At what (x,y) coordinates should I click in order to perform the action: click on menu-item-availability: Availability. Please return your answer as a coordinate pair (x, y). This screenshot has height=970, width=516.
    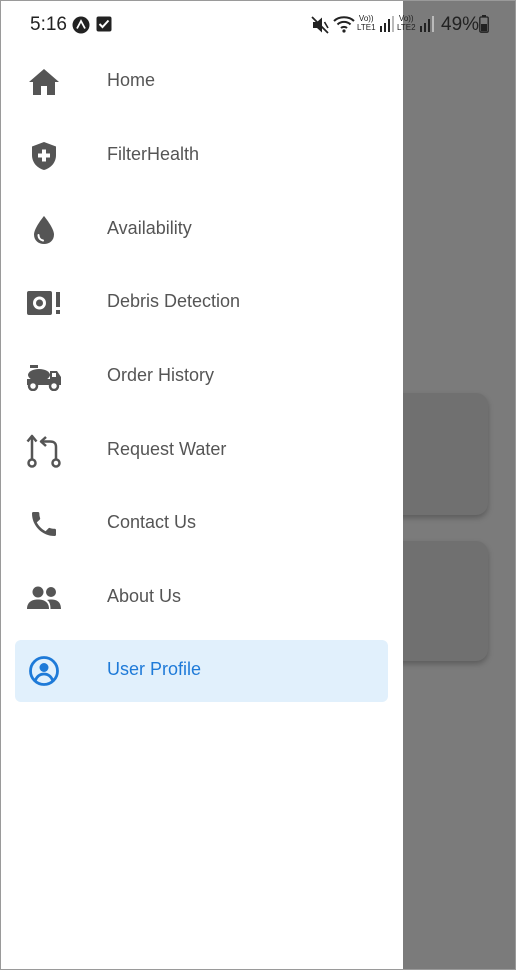
    Looking at the image, I should click on (201, 230).